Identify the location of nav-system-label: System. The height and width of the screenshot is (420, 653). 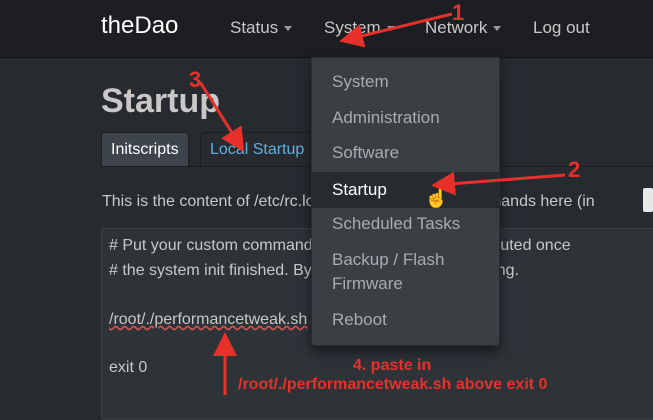
(352, 27).